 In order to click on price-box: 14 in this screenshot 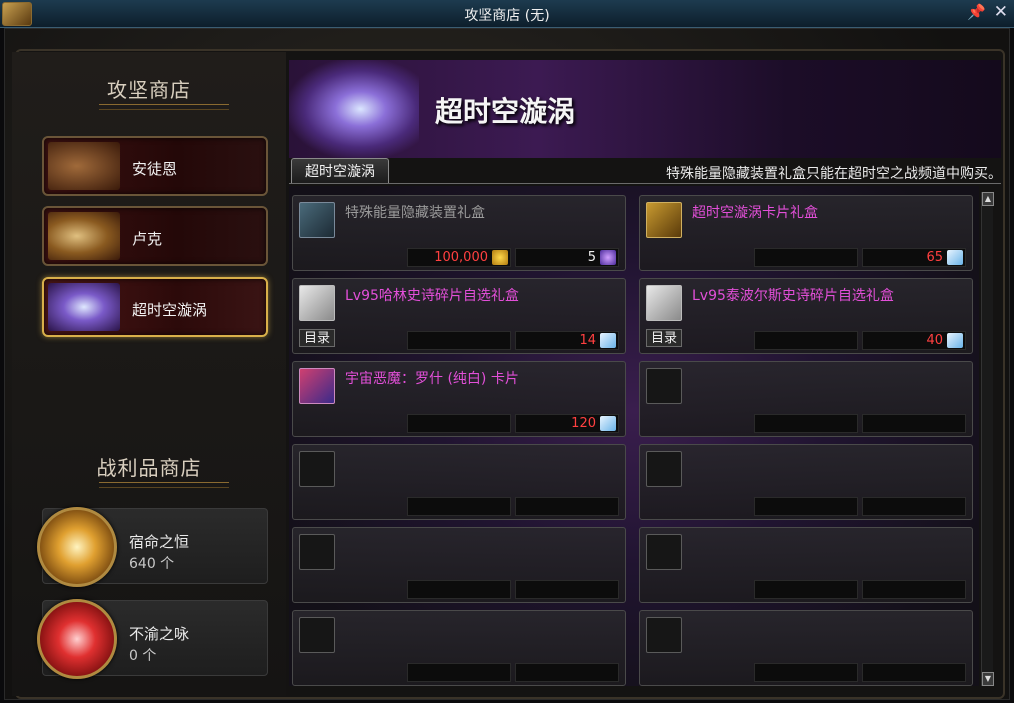, I will do `click(567, 340)`.